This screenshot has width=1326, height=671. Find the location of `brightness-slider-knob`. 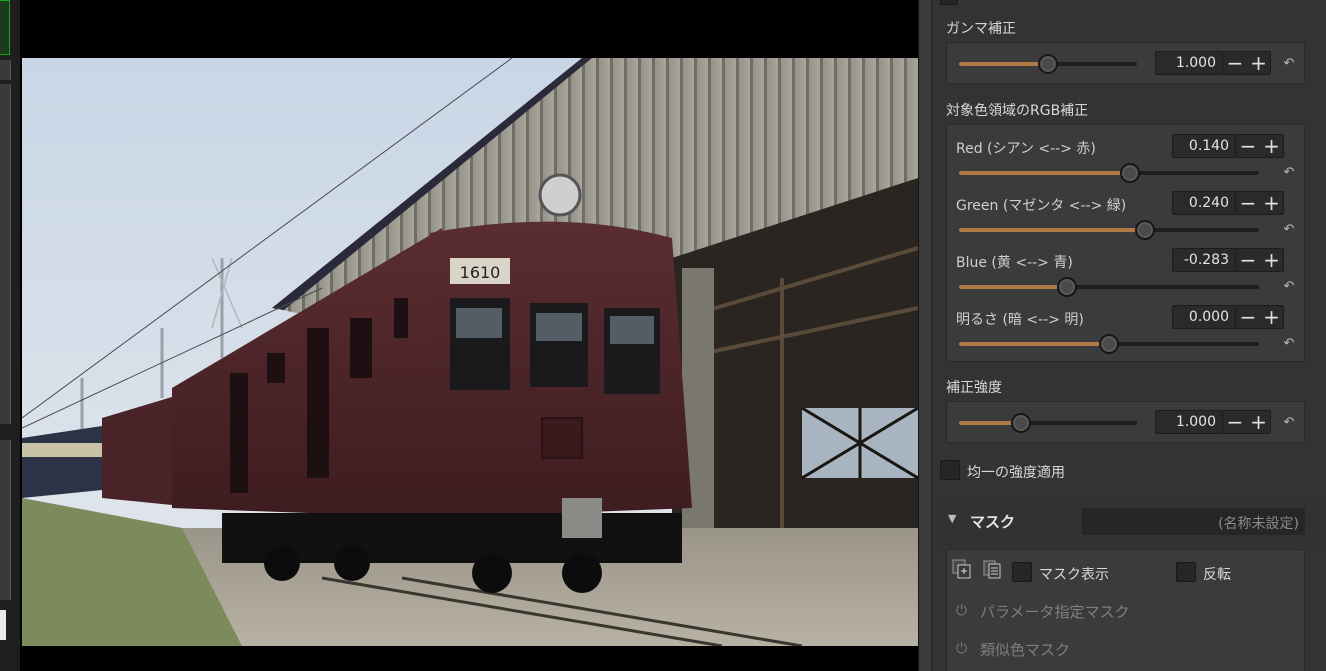

brightness-slider-knob is located at coordinates (1109, 344).